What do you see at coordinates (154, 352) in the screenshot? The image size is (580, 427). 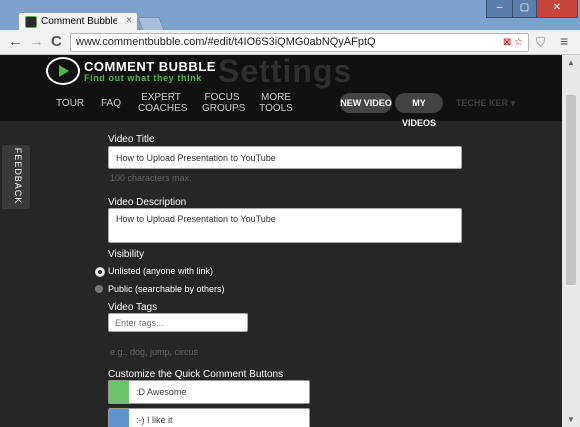 I see `tags-example-hint: e.g., dog, jump, circus` at bounding box center [154, 352].